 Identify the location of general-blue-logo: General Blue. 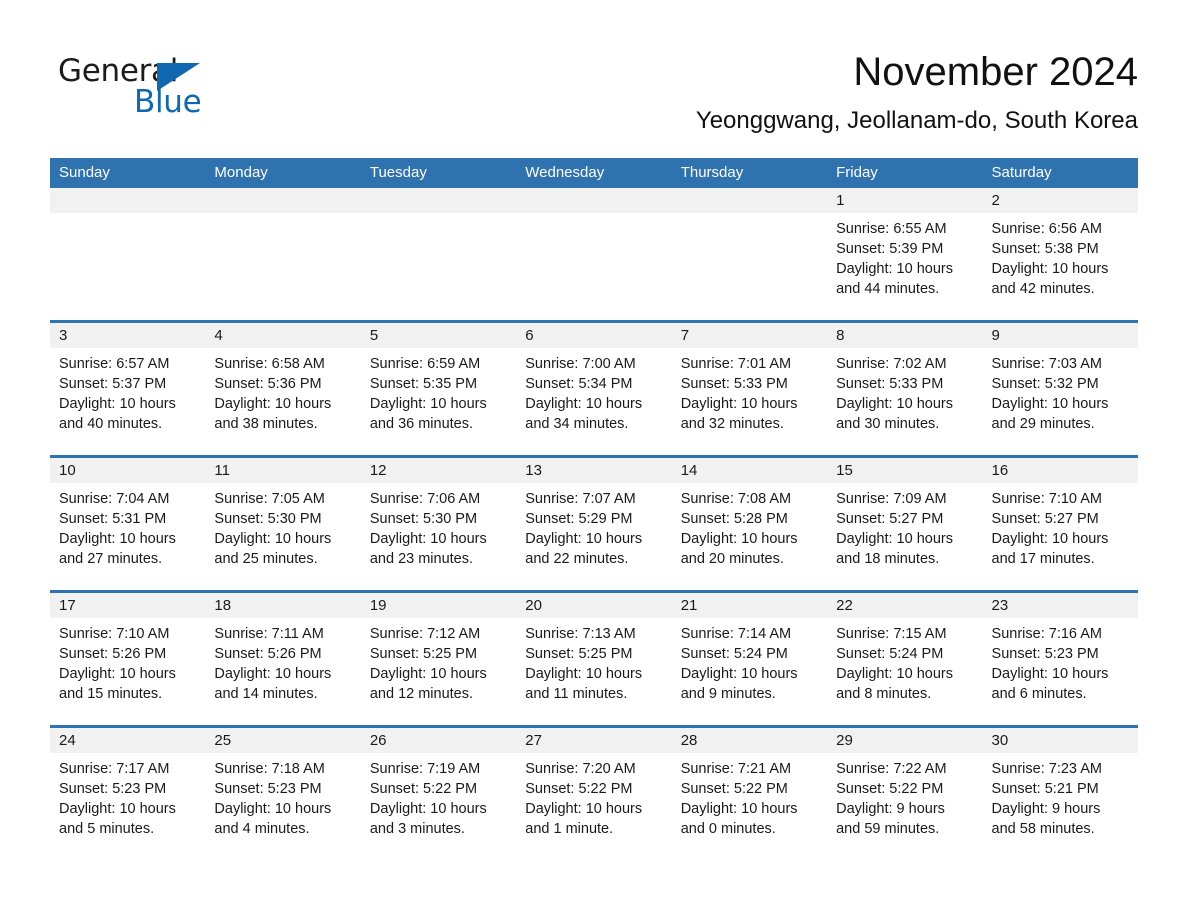
(158, 89).